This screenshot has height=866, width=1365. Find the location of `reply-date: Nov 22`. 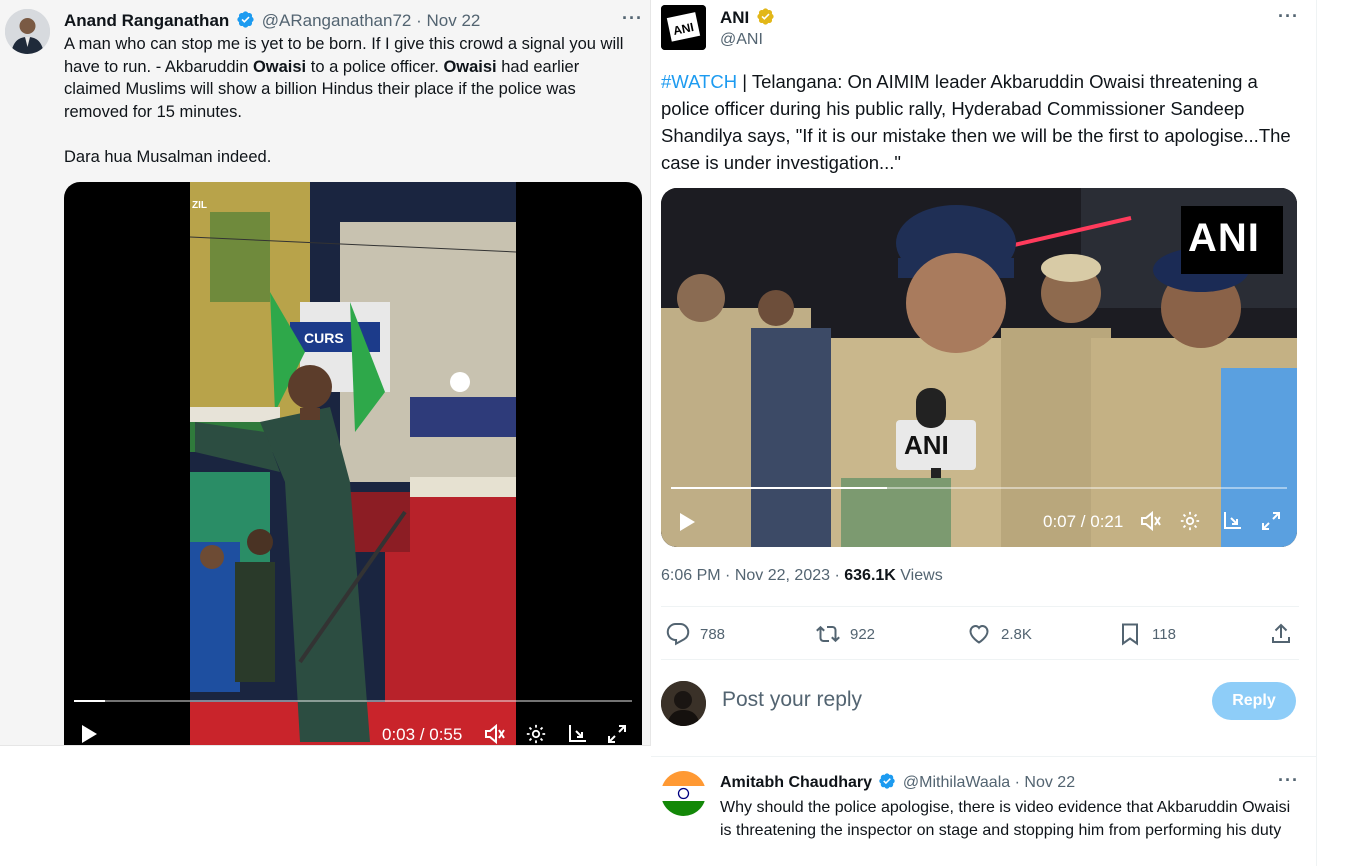

reply-date: Nov 22 is located at coordinates (1049, 782).